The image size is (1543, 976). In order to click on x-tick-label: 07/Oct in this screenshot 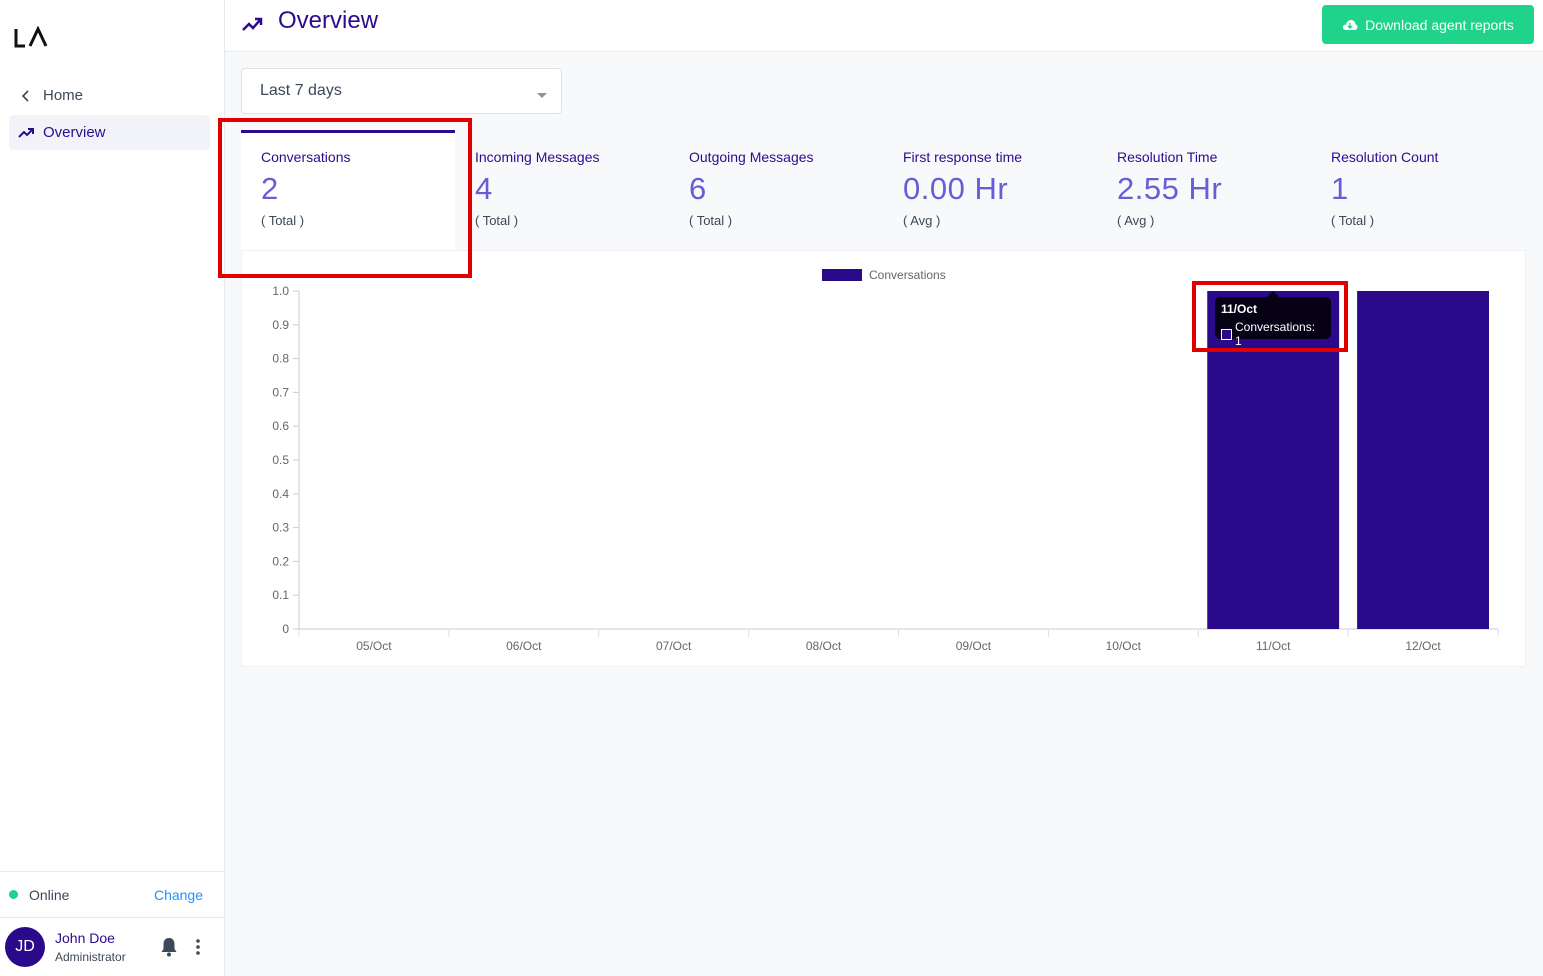, I will do `click(674, 646)`.